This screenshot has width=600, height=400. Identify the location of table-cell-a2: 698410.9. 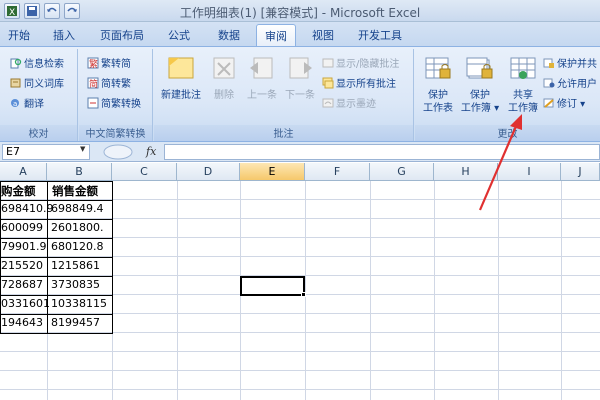
(27, 208).